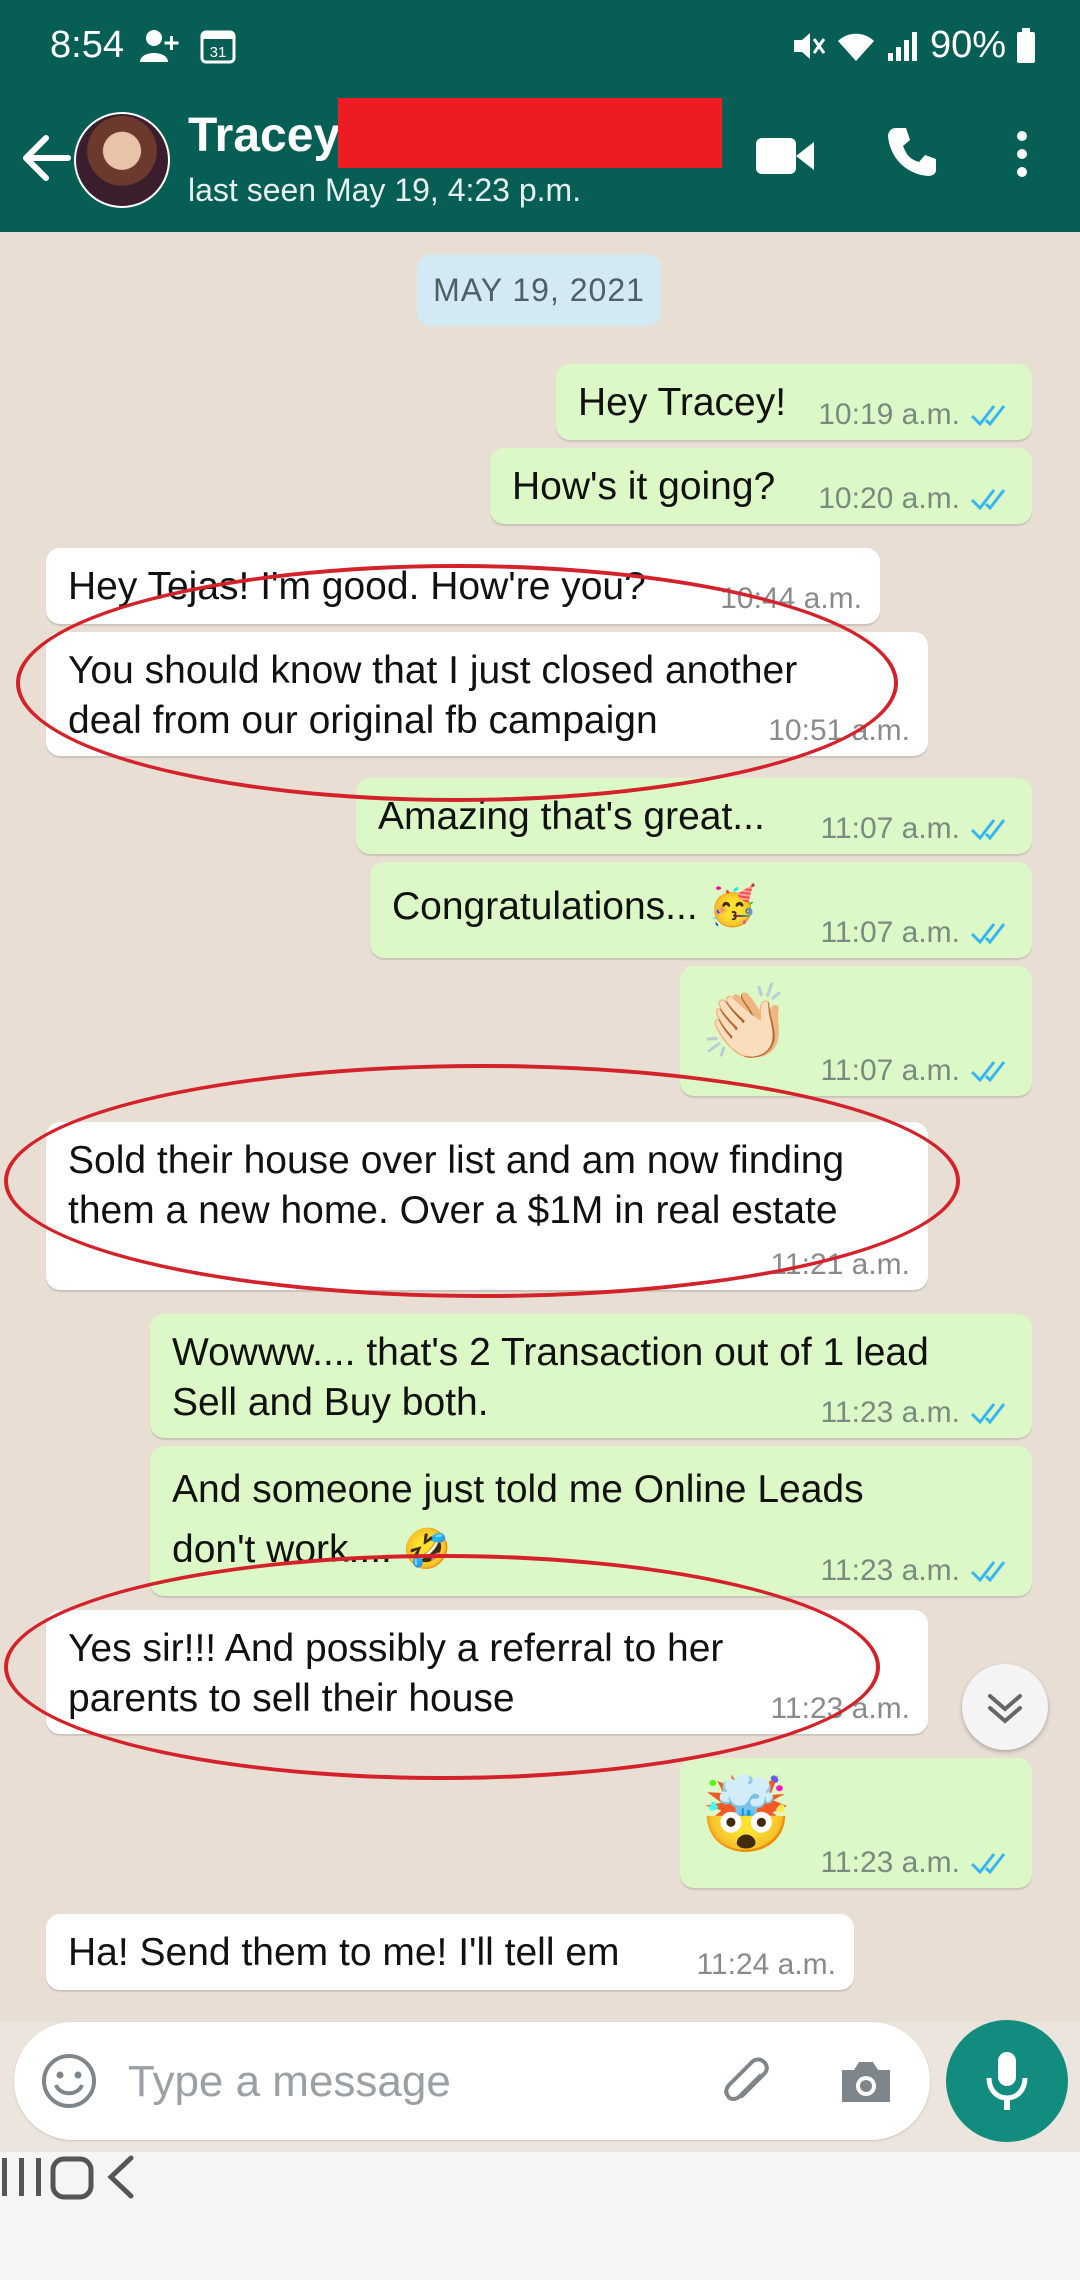 The height and width of the screenshot is (2280, 1080). What do you see at coordinates (856, 1823) in the screenshot?
I see `message-bubble-outgoing: 🤯 11:23 a.m.` at bounding box center [856, 1823].